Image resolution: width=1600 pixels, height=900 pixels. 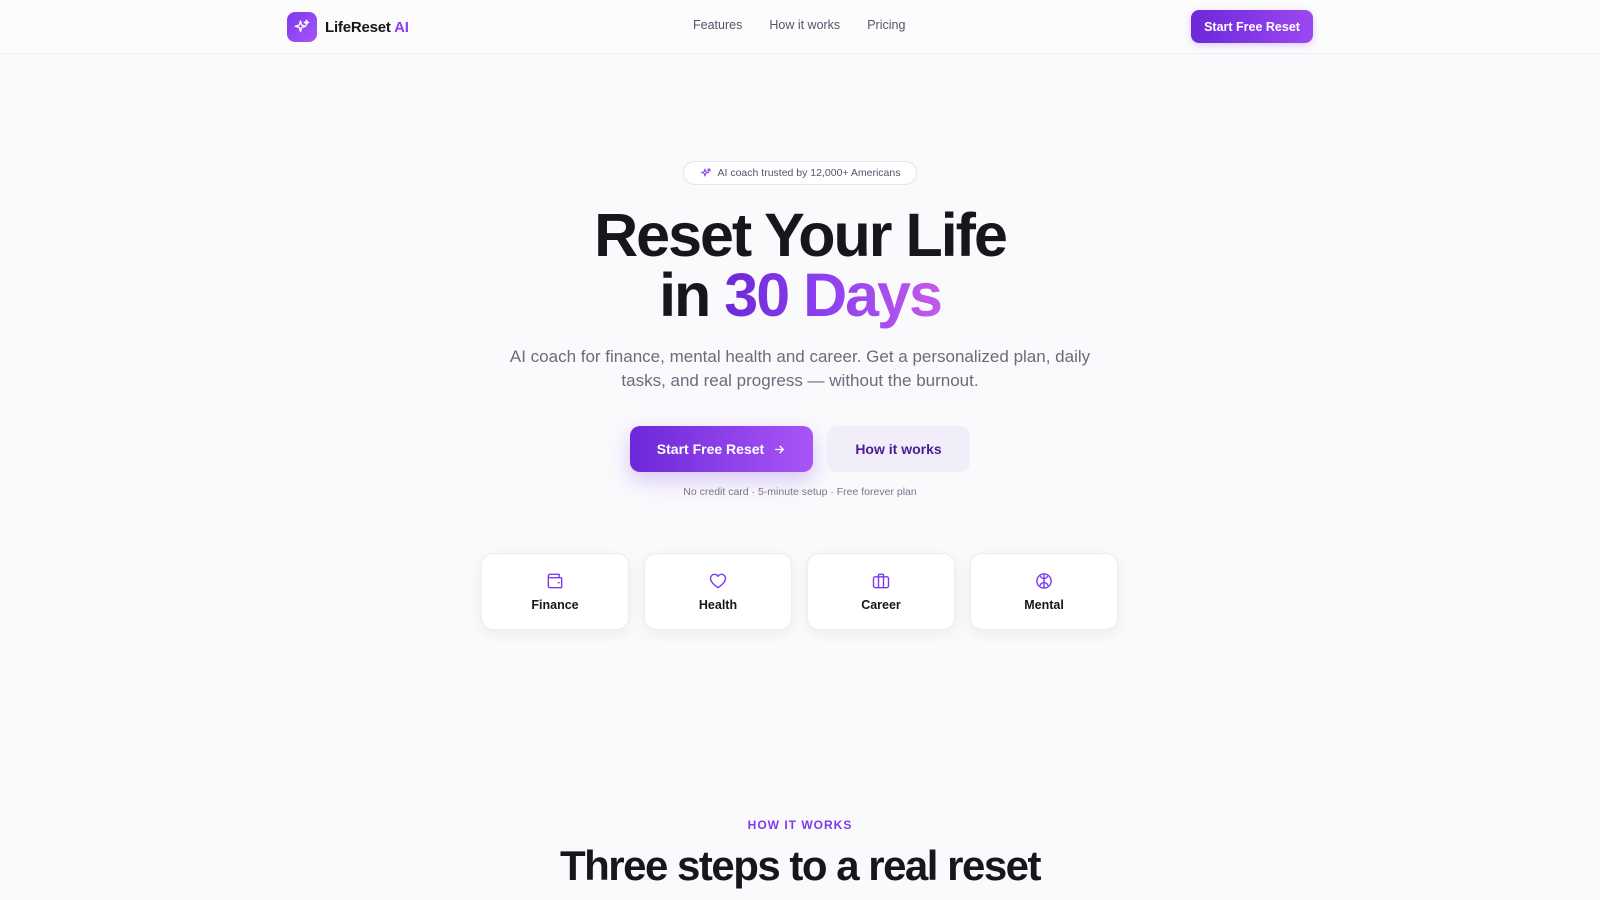 I want to click on category-card-finance: Finance, so click(x=555, y=591).